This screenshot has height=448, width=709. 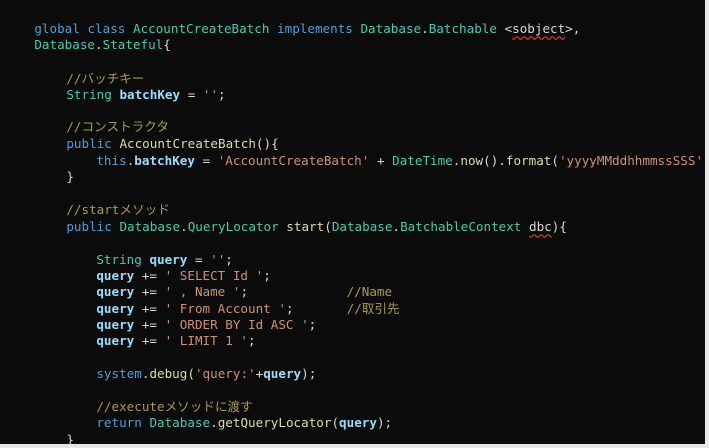 What do you see at coordinates (244, 291) in the screenshot?
I see `code-line: query += ' , Name '; //Name` at bounding box center [244, 291].